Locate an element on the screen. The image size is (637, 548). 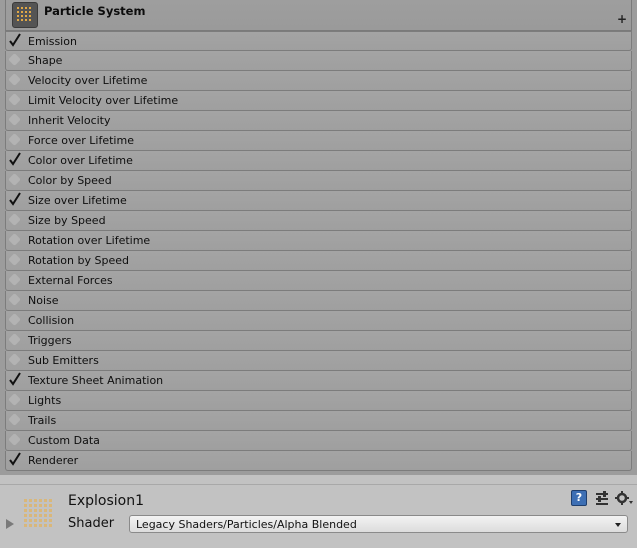
module-label: Color by Speed is located at coordinates (70, 180).